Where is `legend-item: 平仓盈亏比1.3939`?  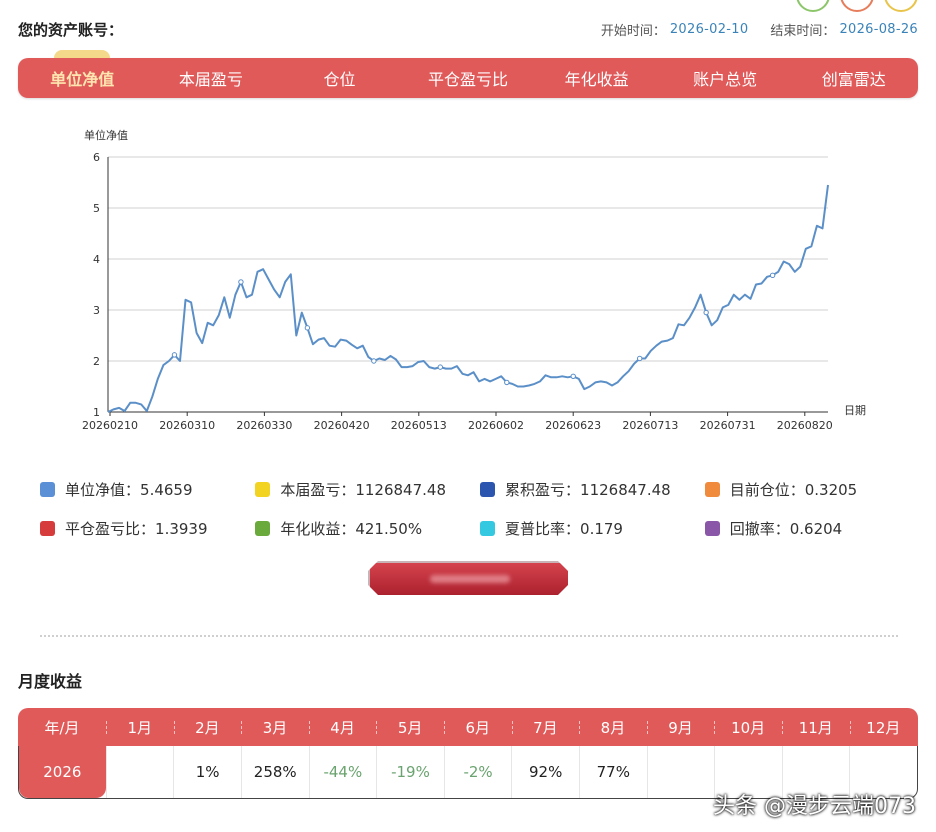
legend-item: 平仓盈亏比1.3939 is located at coordinates (147, 528).